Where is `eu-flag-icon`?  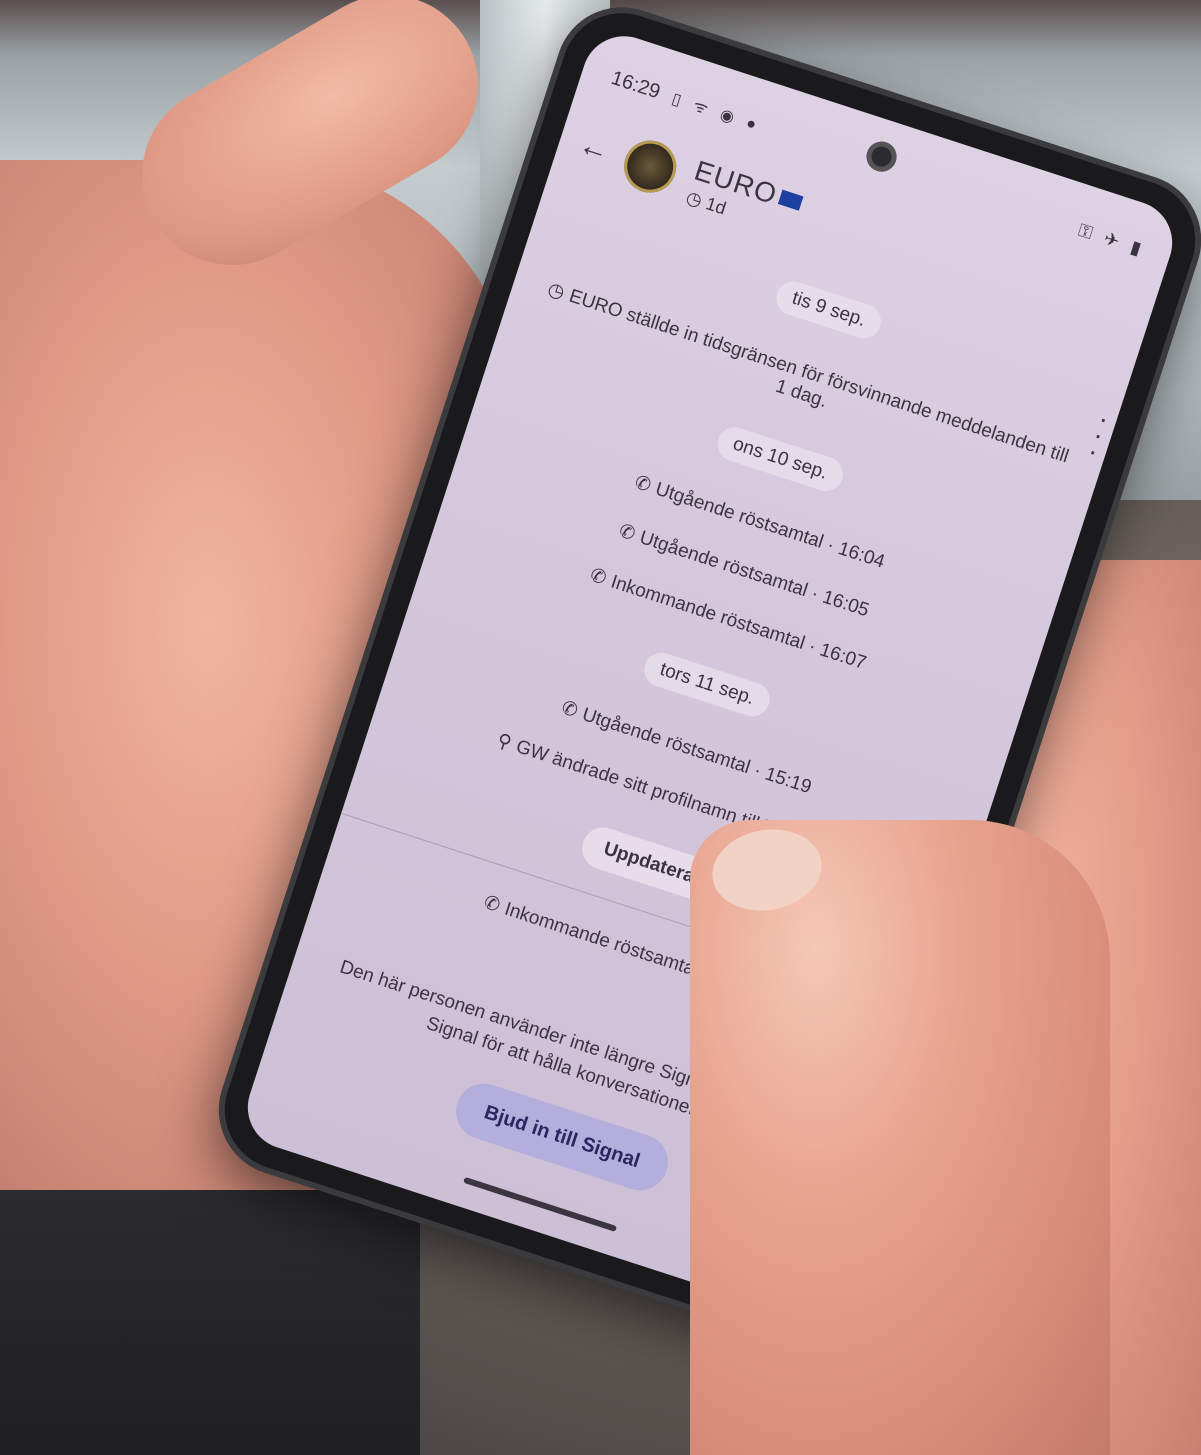 eu-flag-icon is located at coordinates (790, 200).